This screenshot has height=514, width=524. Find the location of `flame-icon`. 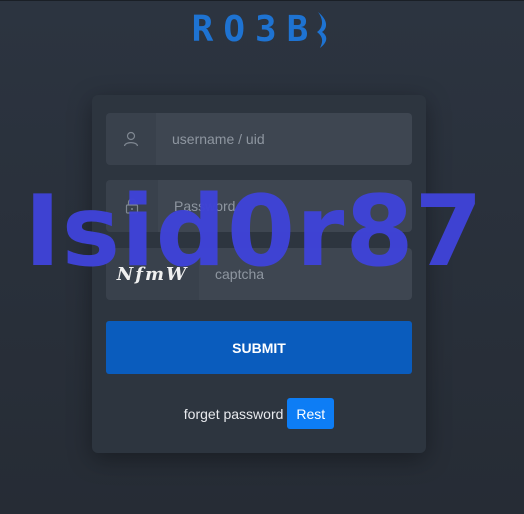

flame-icon is located at coordinates (323, 34).